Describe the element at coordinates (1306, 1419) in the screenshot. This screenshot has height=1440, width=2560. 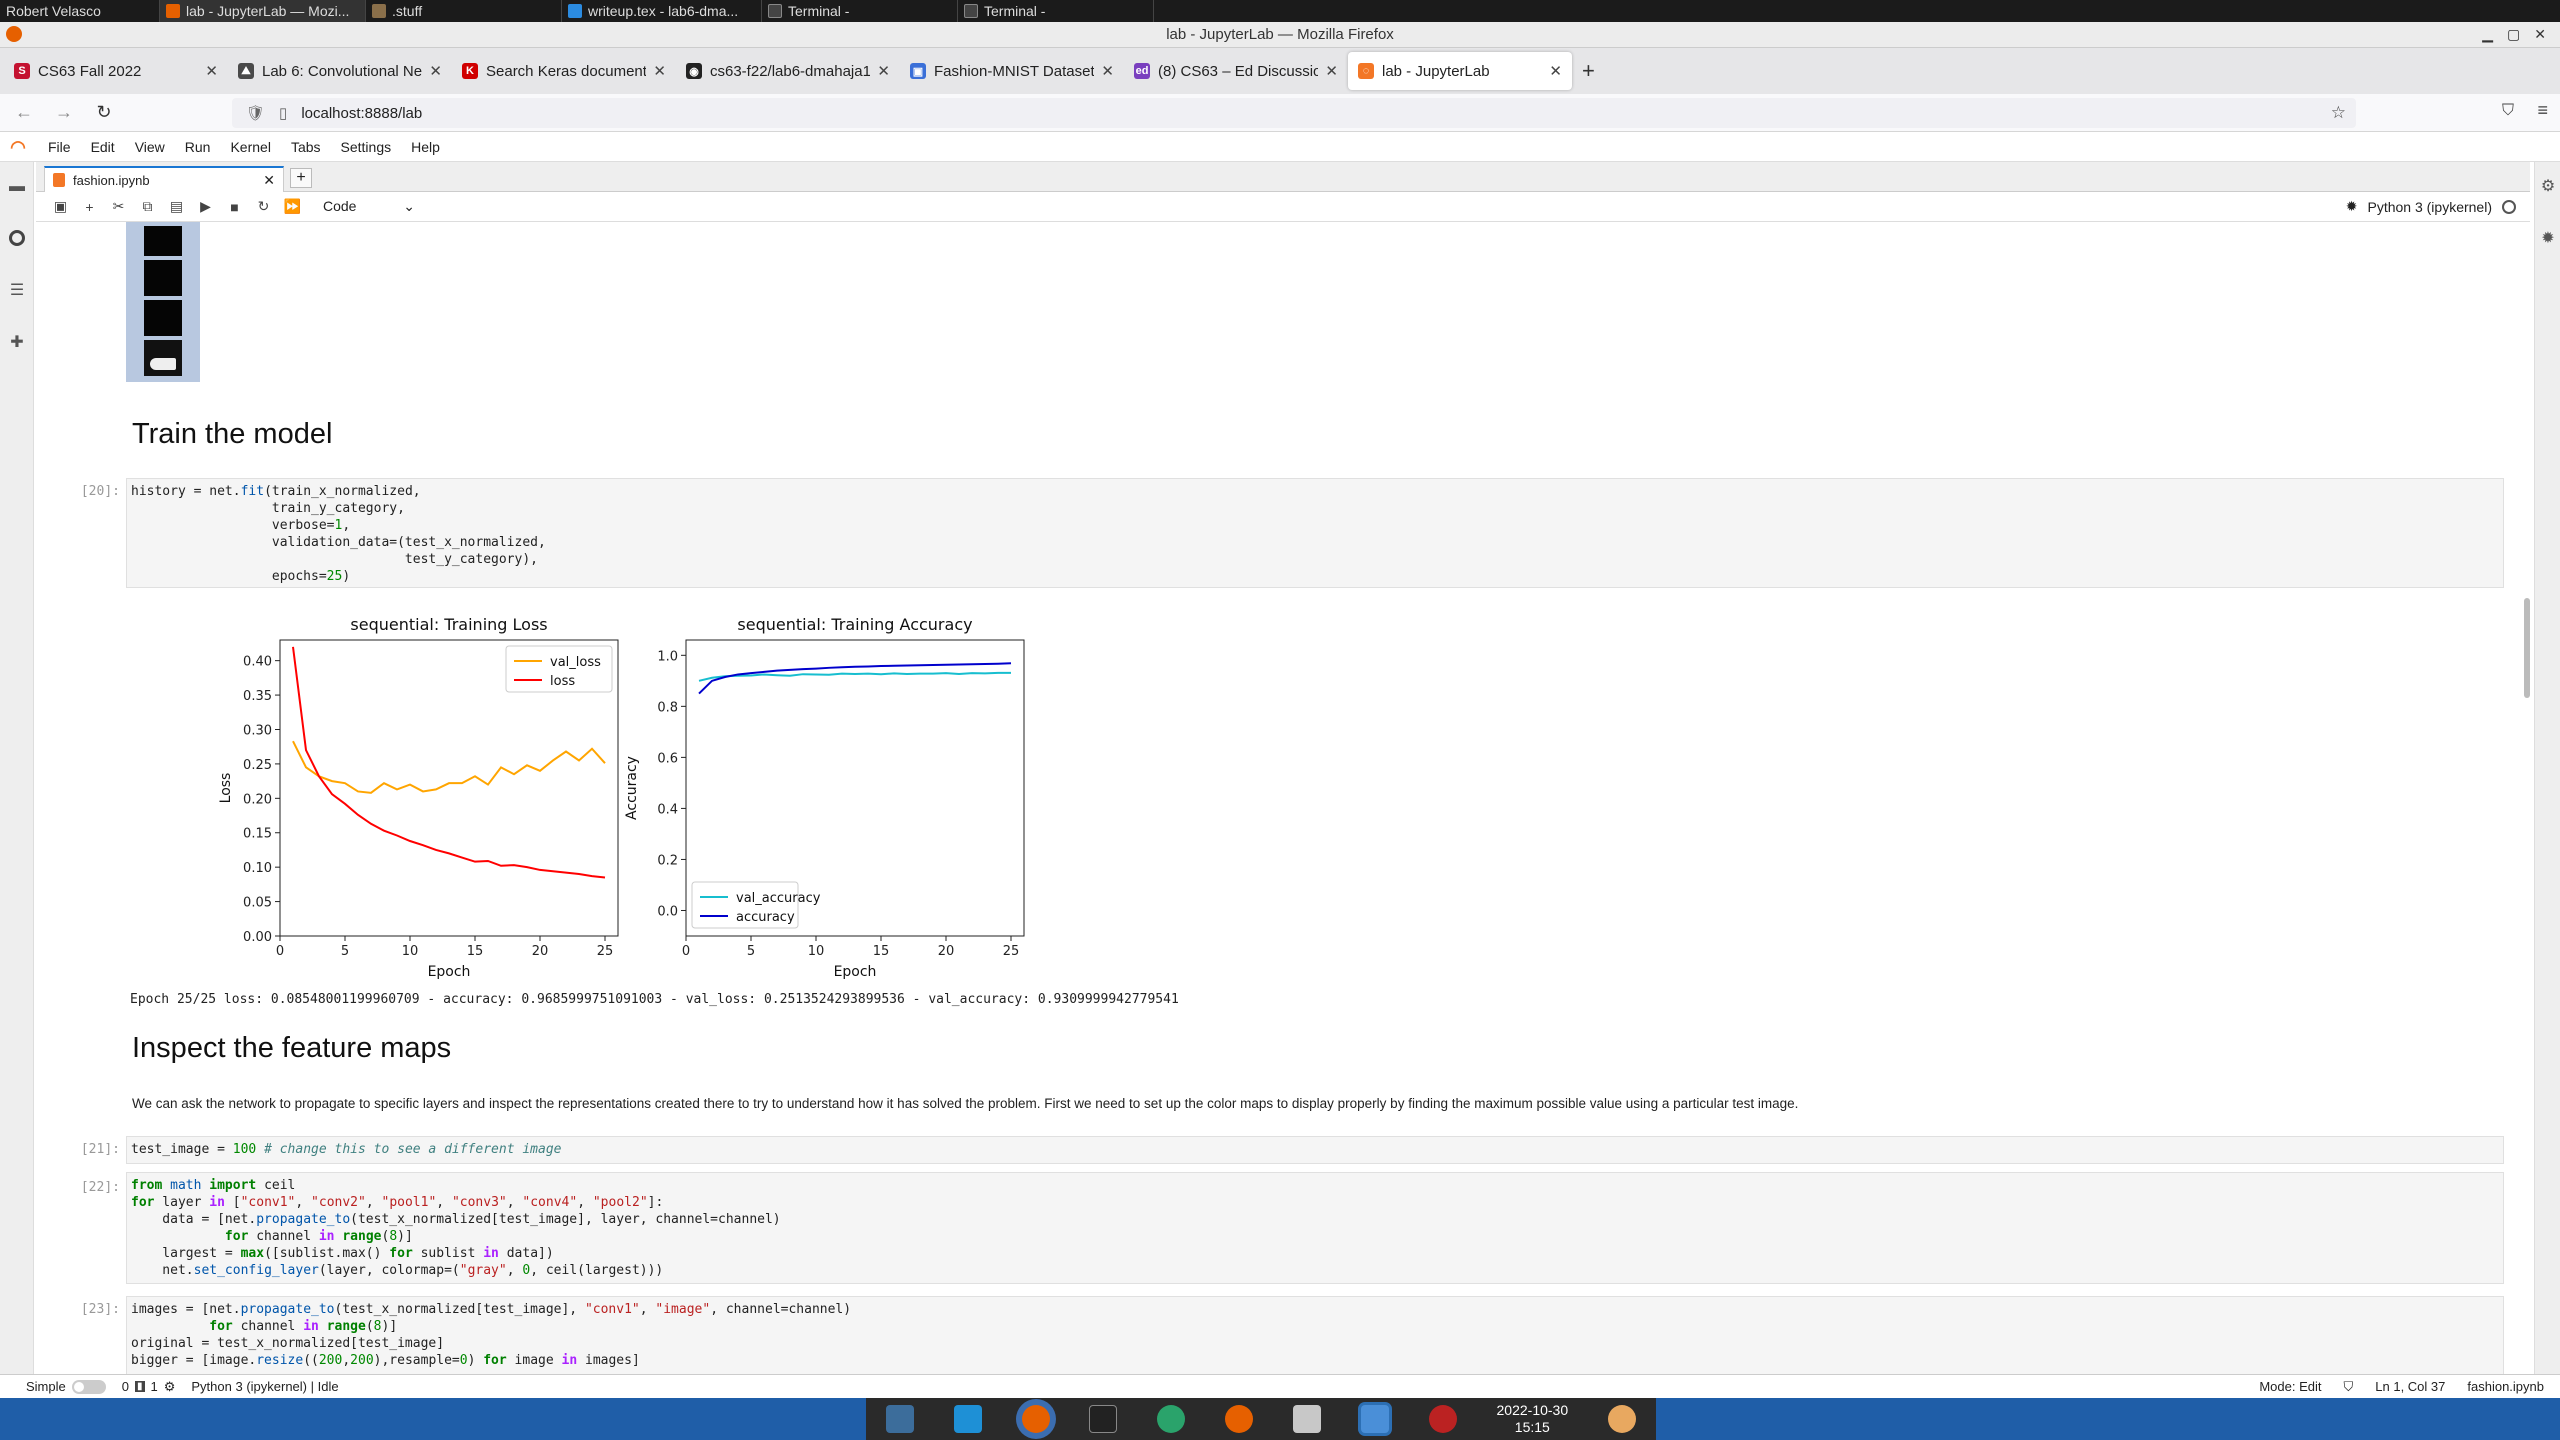
I see `file-manager-icon` at that location.